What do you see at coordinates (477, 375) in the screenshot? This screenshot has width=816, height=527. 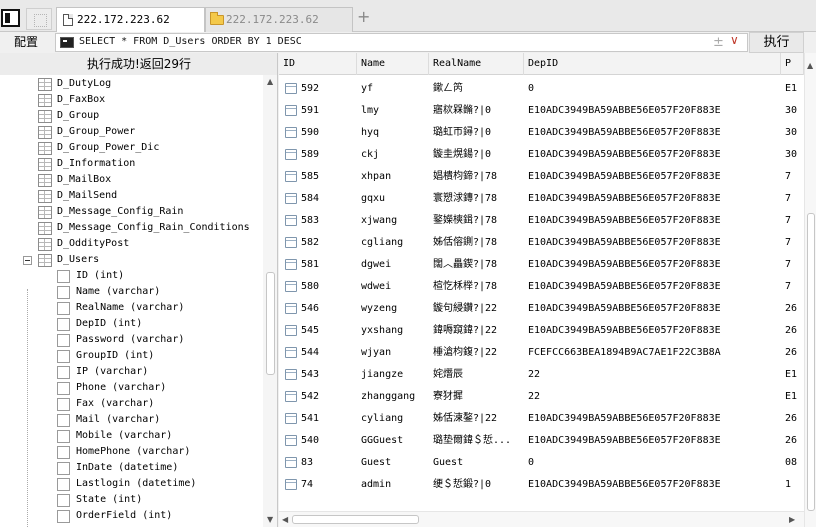 I see `cell-realname: 姹熸辰` at bounding box center [477, 375].